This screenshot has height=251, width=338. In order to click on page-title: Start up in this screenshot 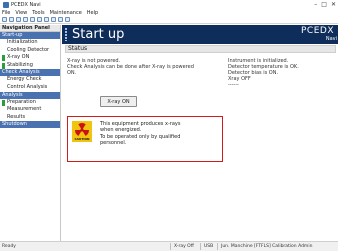, I will do `click(98, 34)`.